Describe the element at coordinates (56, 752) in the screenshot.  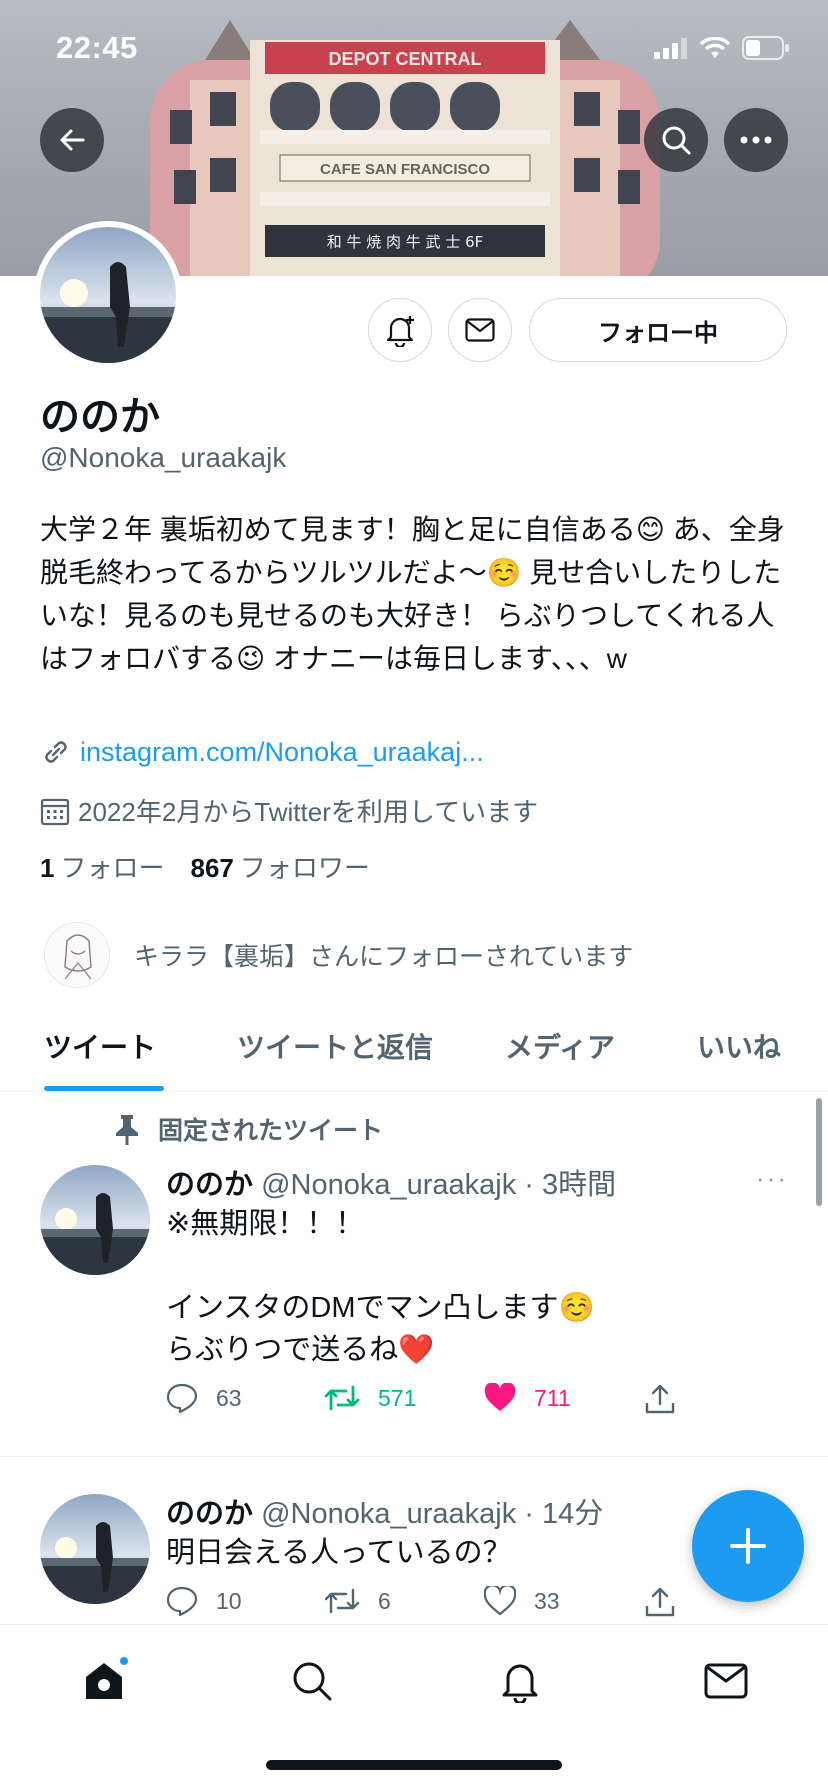
I see `link-icon` at that location.